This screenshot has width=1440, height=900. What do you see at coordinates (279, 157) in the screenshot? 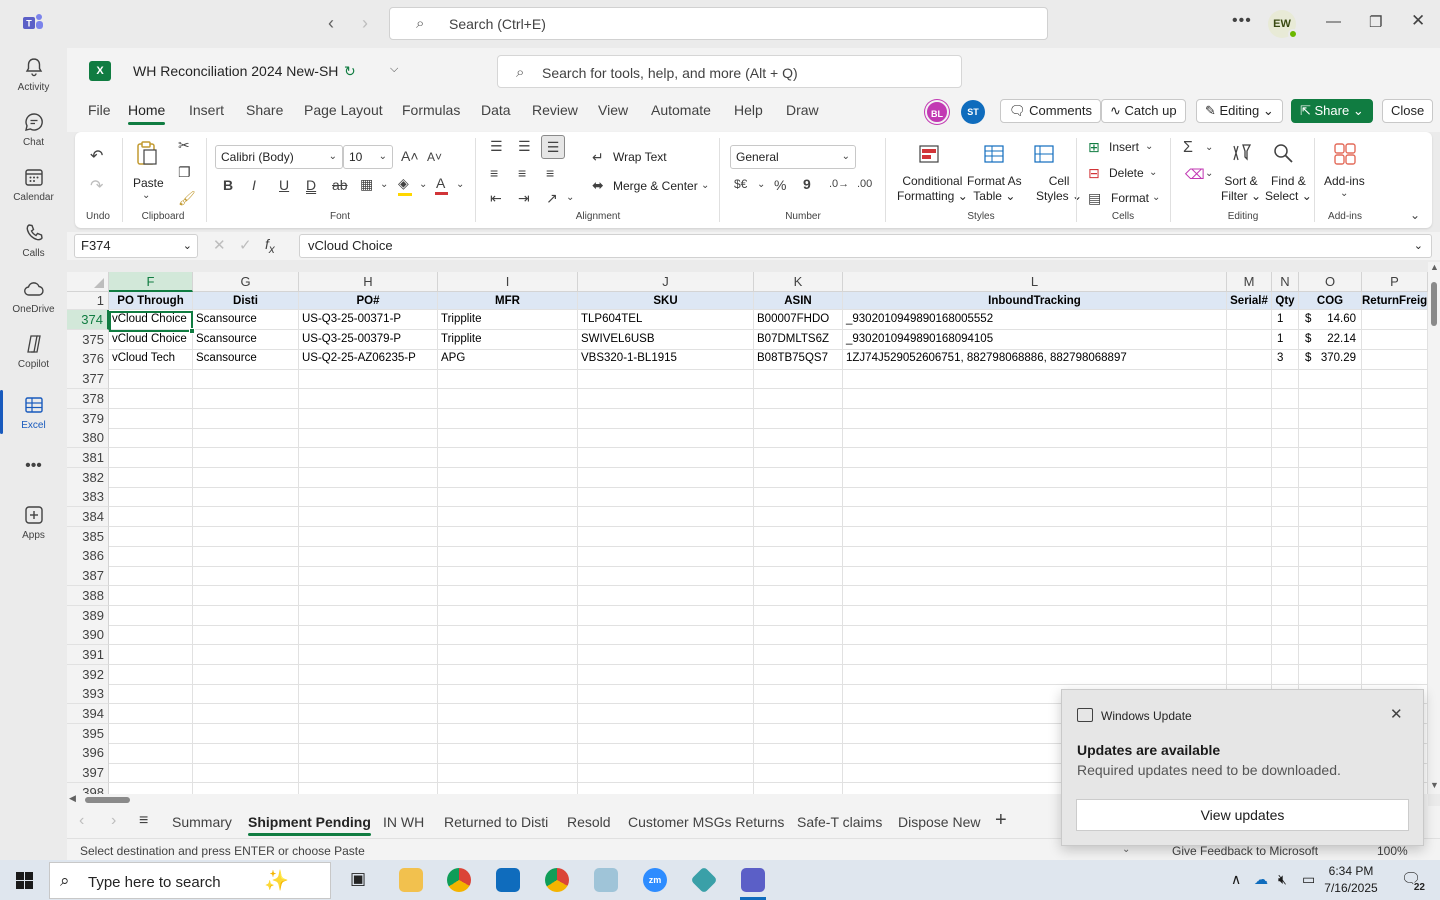
I see `font-name-dropdown: Calibri (Body) ⌄` at bounding box center [279, 157].